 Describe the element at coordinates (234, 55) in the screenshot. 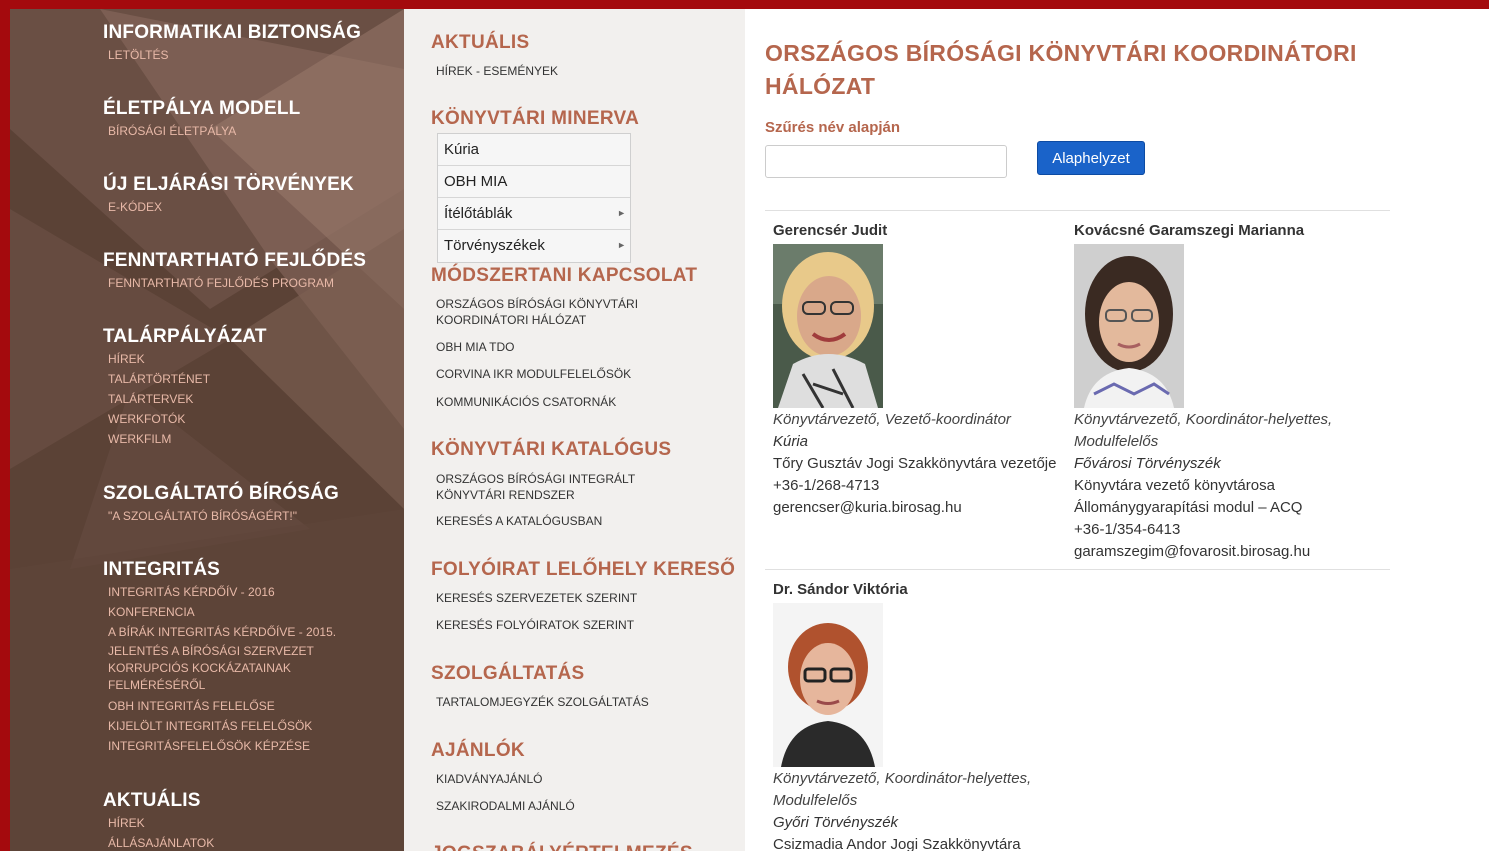

I see `sidebar-link: LETÖLTÉS` at that location.